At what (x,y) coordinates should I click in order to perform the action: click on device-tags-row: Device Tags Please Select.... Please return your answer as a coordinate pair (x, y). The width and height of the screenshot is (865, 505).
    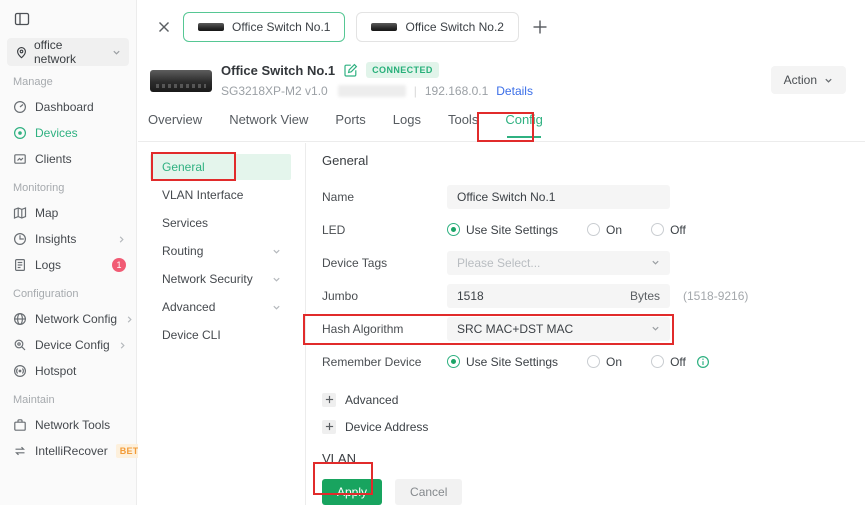
    Looking at the image, I should click on (593, 262).